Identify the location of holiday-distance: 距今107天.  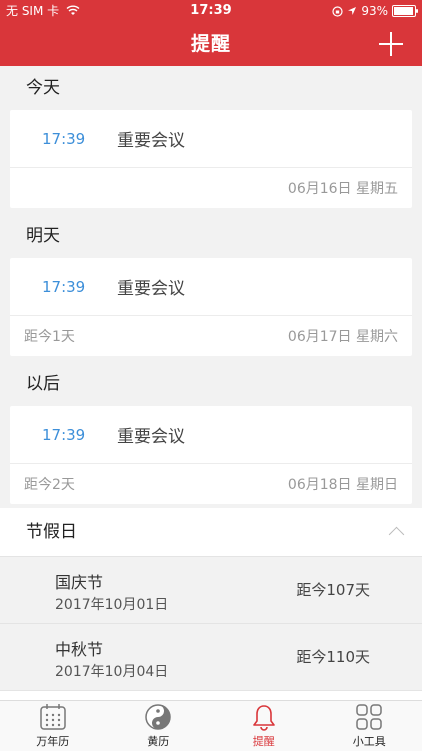
(333, 589).